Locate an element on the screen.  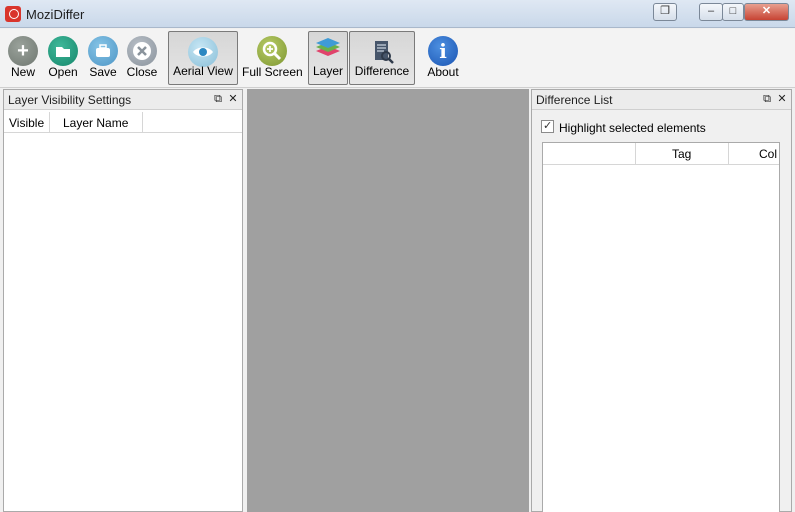
difference-label: Difference is located at coordinates (382, 71).